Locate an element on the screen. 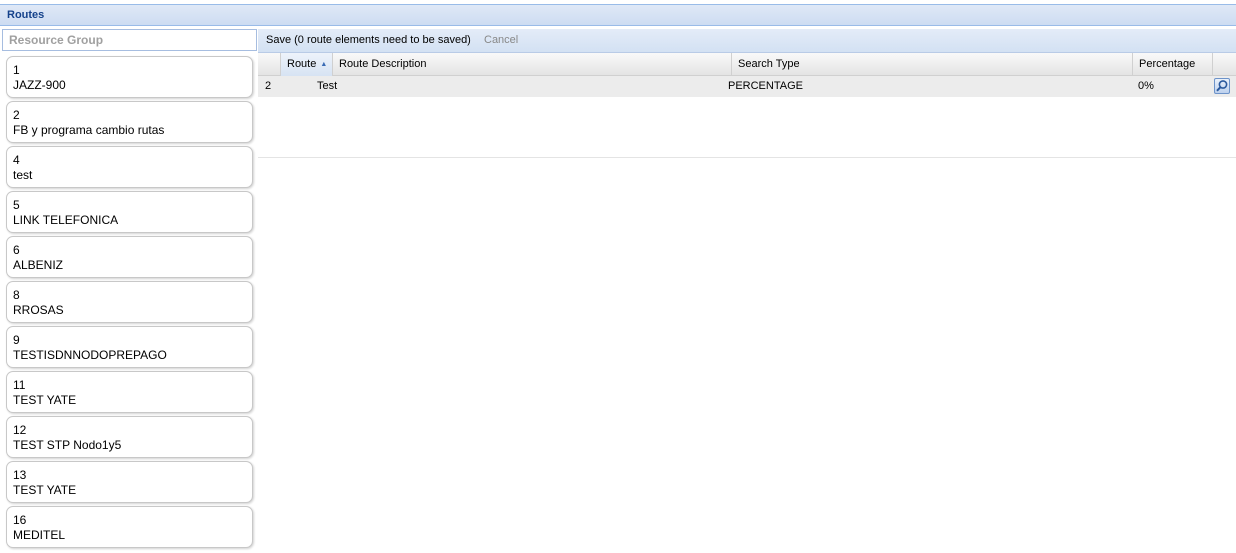 Image resolution: width=1236 pixels, height=553 pixels. cancel-button: Cancel is located at coordinates (501, 40).